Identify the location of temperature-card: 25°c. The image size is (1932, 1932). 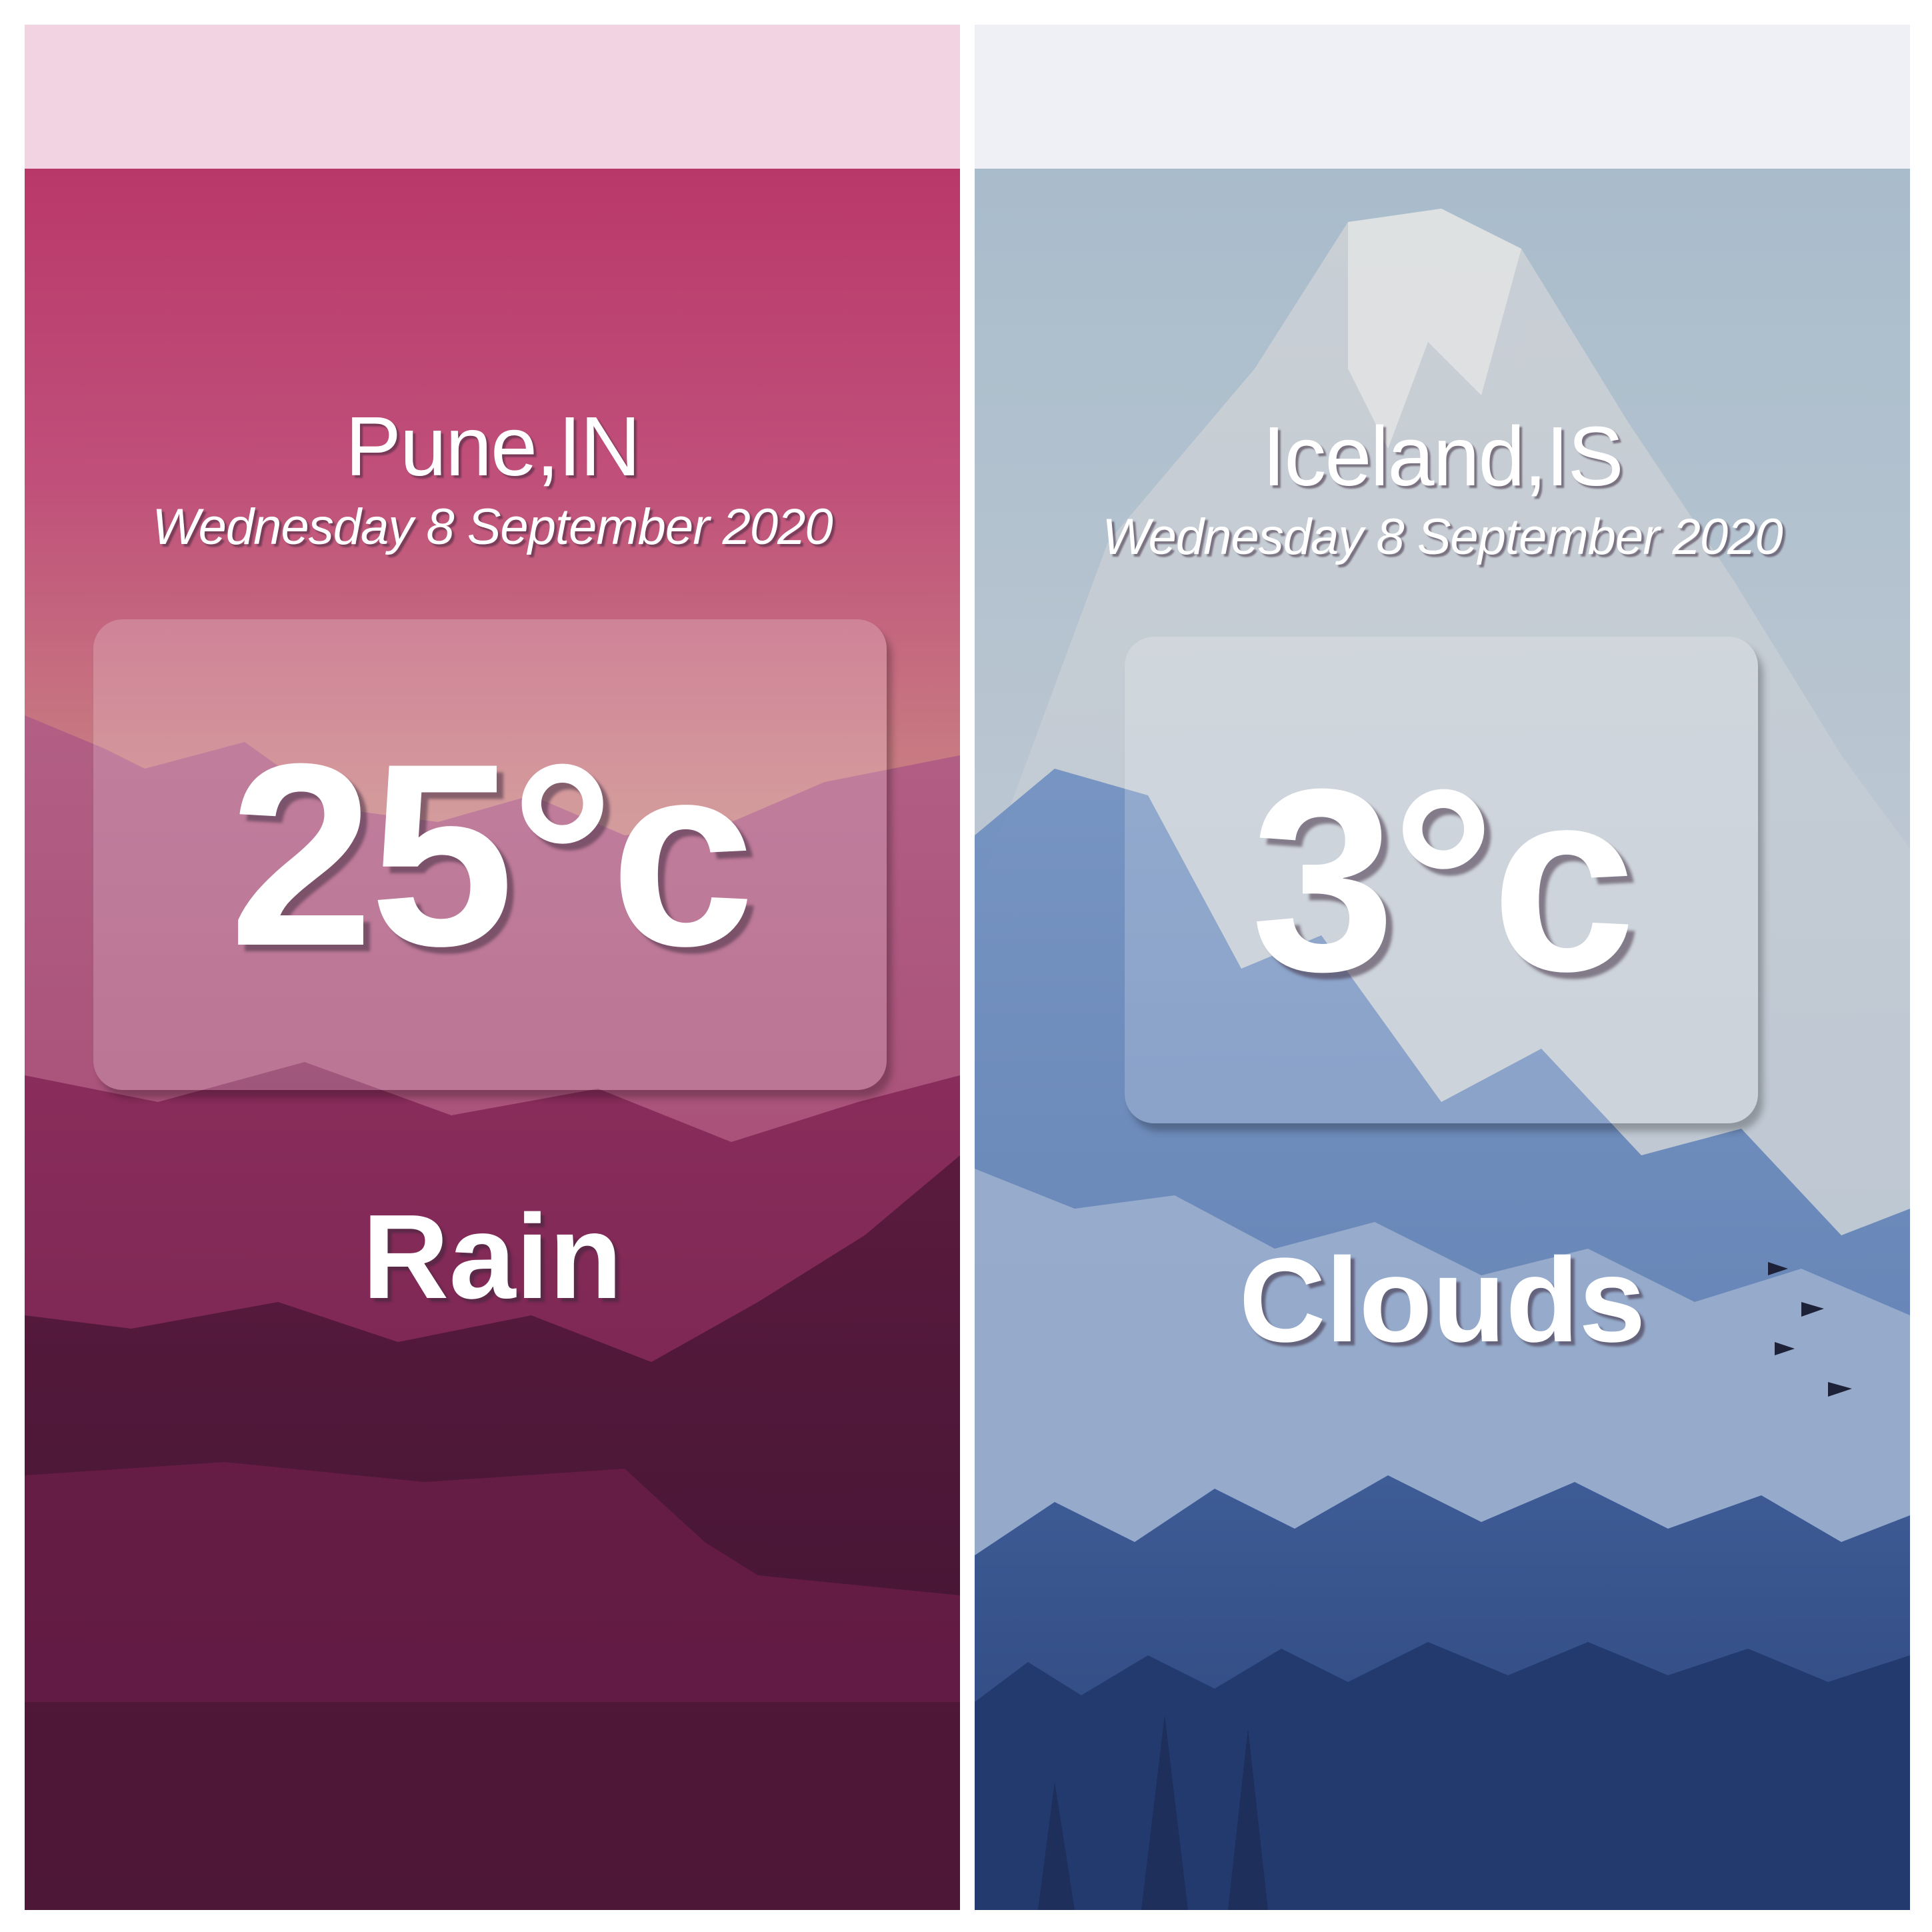
(490, 854).